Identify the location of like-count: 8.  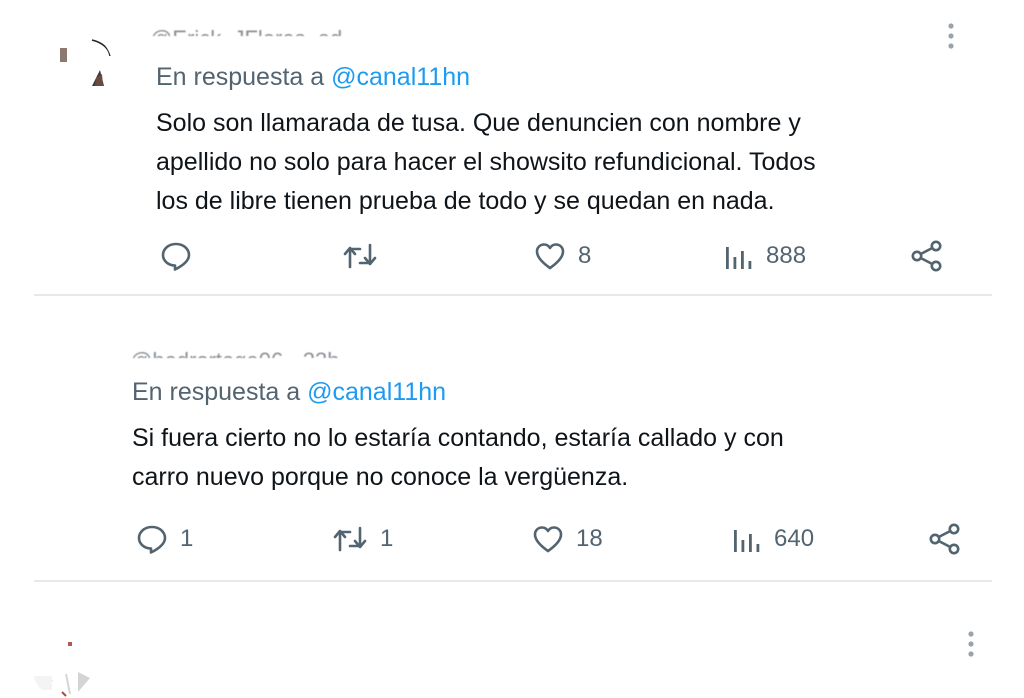
(585, 255).